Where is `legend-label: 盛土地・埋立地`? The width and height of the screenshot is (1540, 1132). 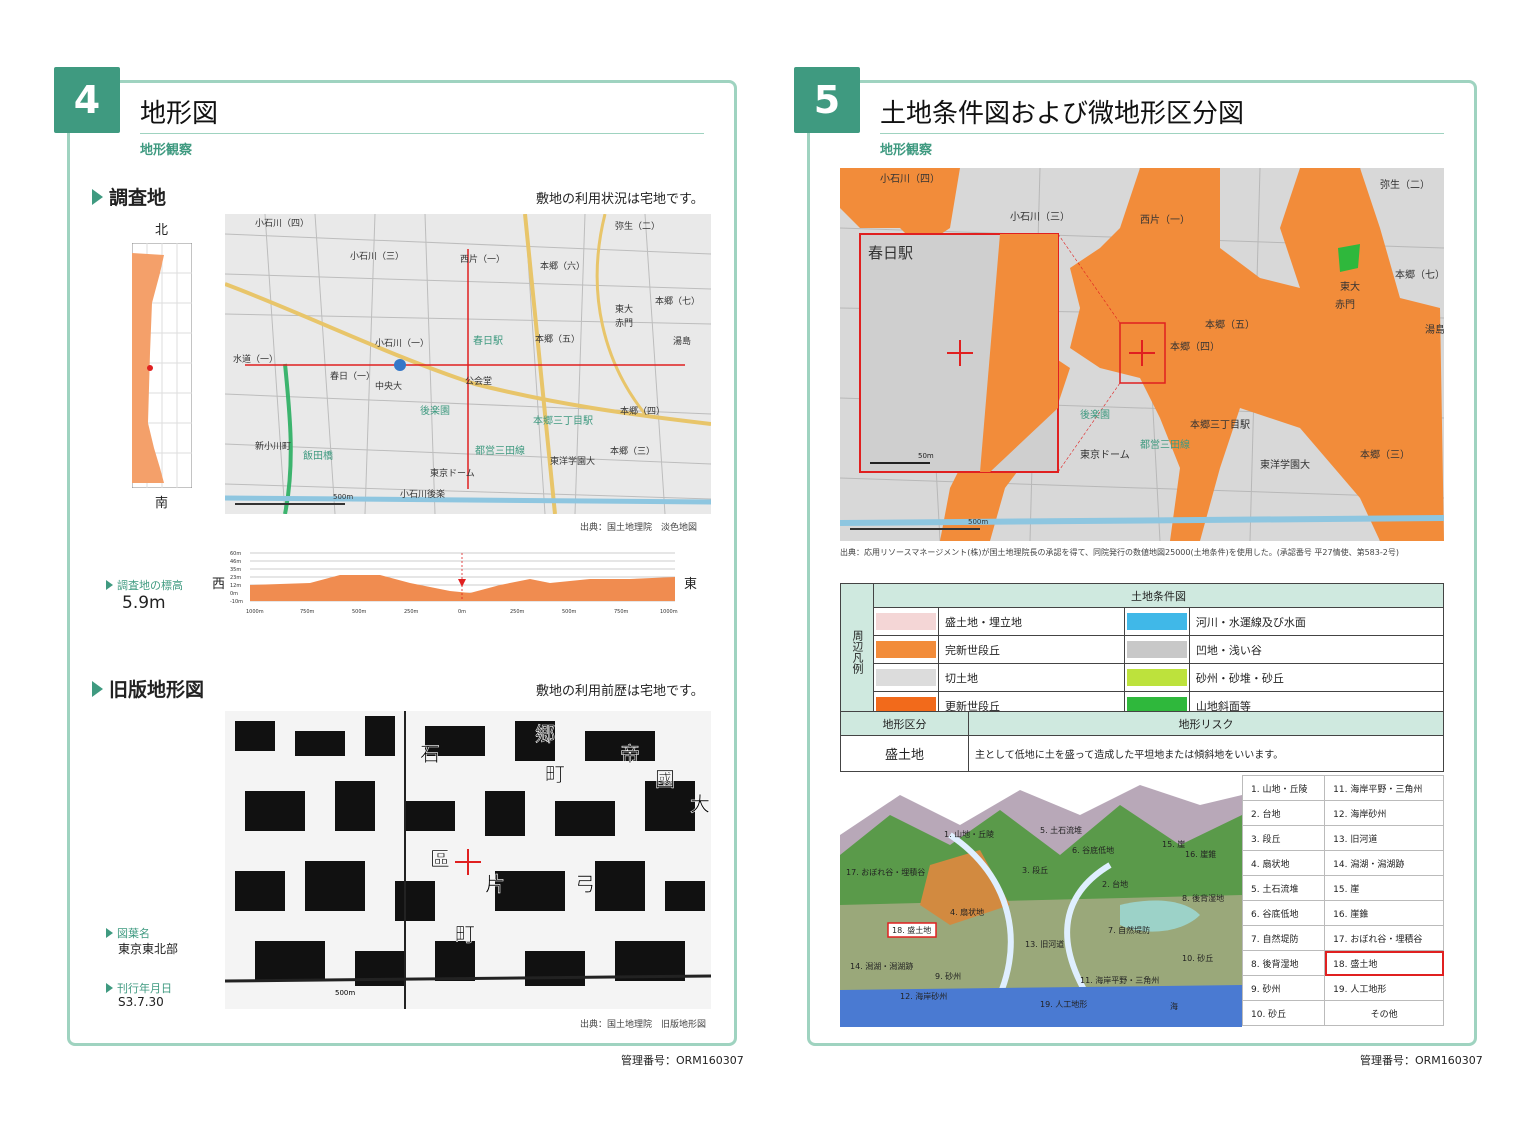 legend-label: 盛土地・埋立地 is located at coordinates (1031, 621).